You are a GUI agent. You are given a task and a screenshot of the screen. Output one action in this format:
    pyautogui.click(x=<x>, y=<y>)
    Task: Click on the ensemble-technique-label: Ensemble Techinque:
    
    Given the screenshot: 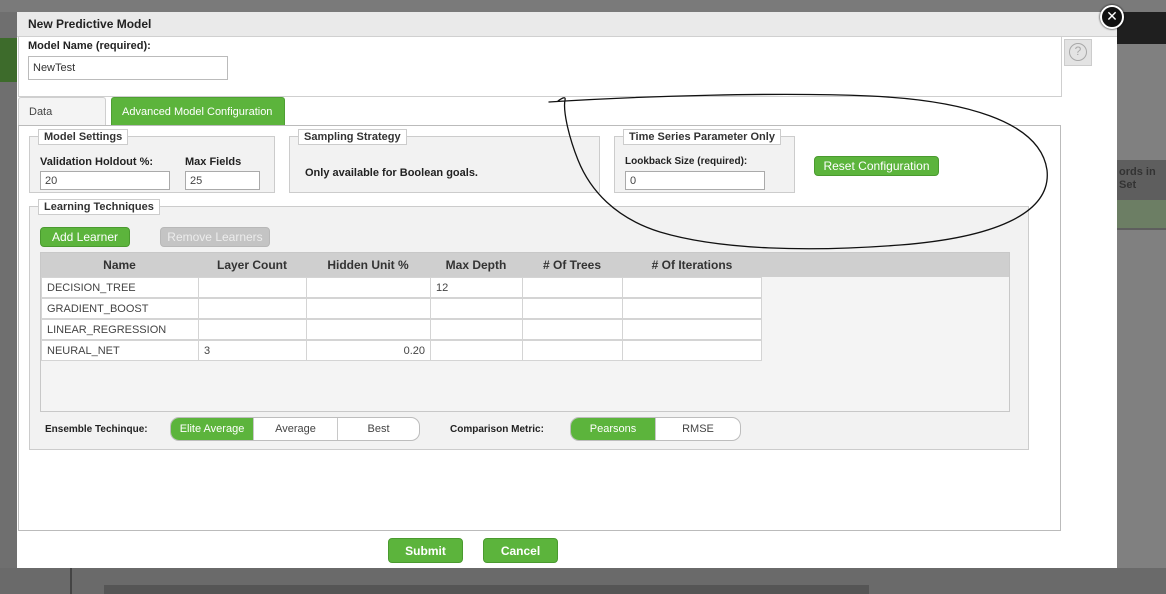 What is the action you would take?
    pyautogui.click(x=96, y=429)
    